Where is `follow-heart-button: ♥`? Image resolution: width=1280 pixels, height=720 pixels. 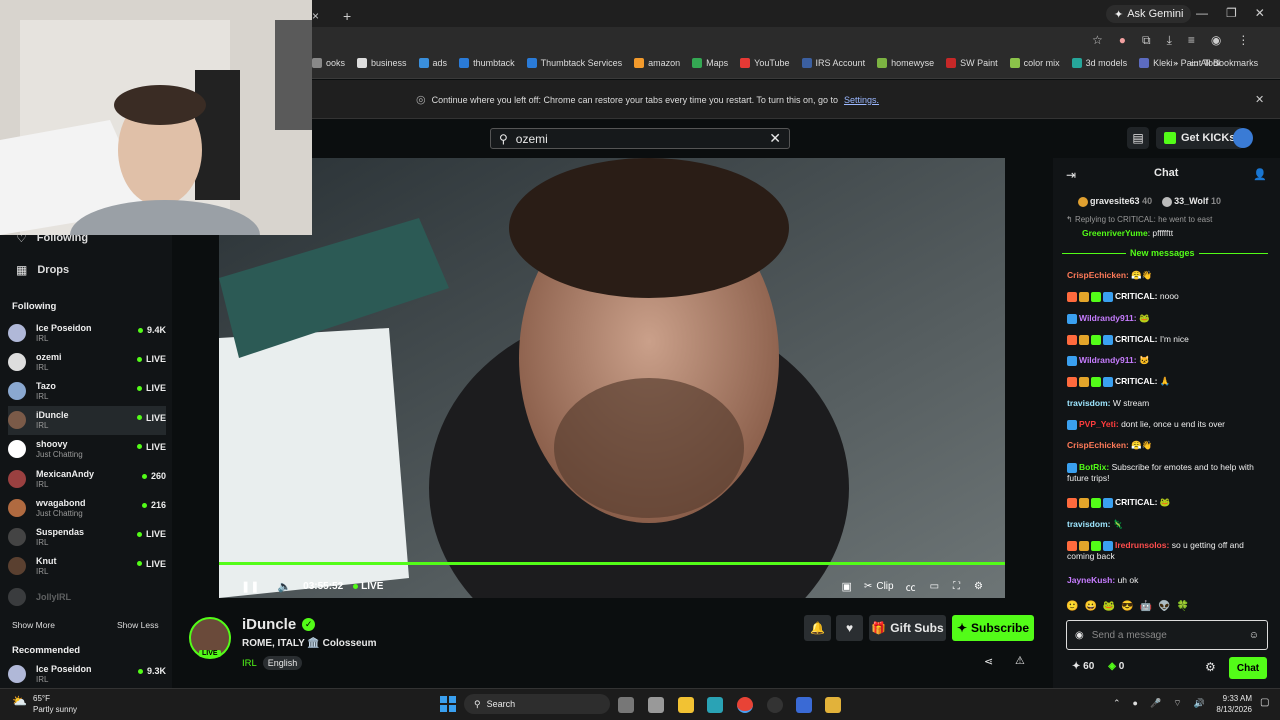 follow-heart-button: ♥ is located at coordinates (849, 628).